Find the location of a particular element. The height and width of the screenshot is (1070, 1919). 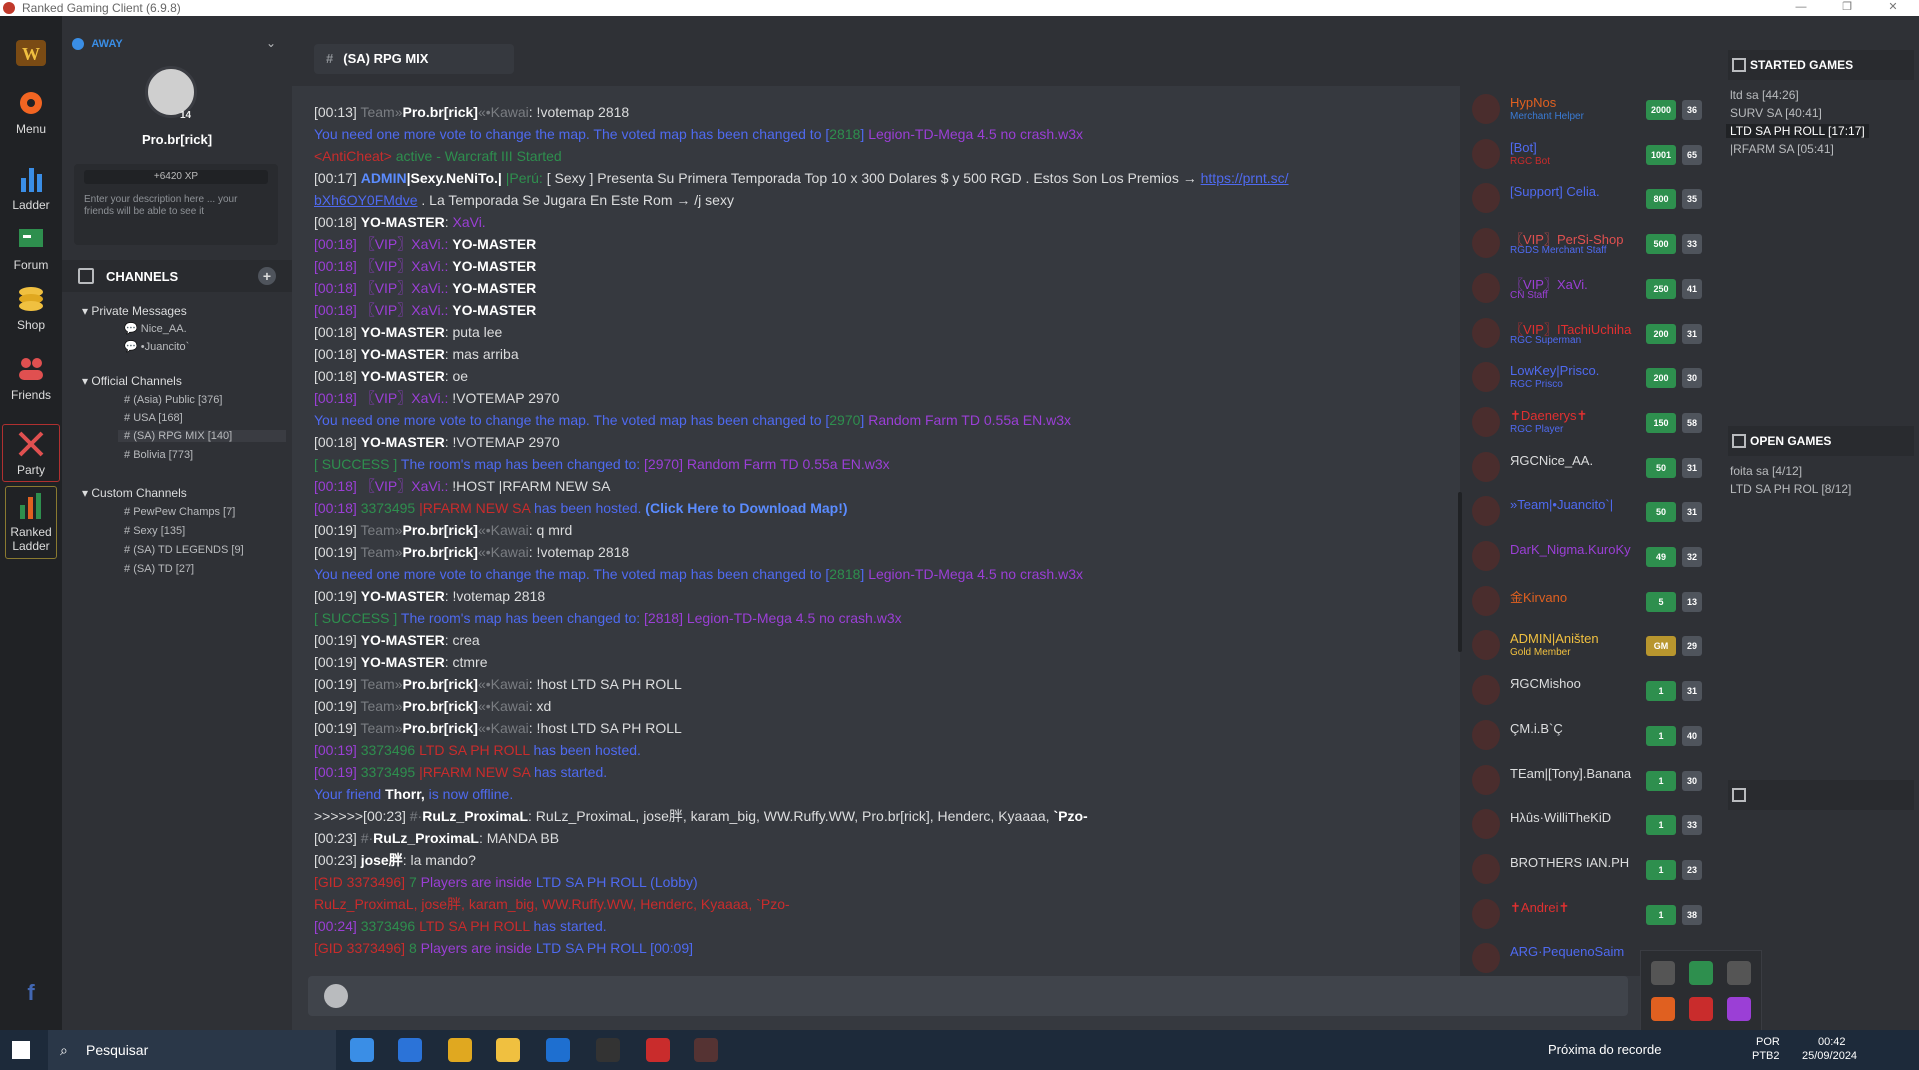

edge-icon is located at coordinates (362, 1050).